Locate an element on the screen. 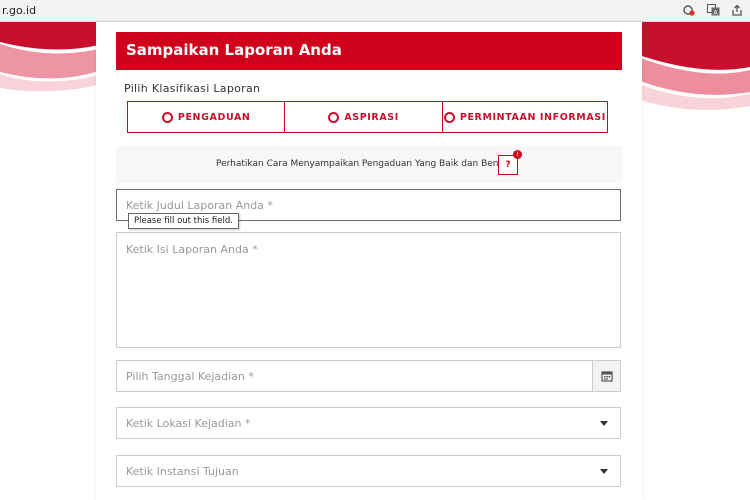 This screenshot has height=500, width=750. option-permintaan-informasi: PERMINTAAN INFORMASI is located at coordinates (525, 117).